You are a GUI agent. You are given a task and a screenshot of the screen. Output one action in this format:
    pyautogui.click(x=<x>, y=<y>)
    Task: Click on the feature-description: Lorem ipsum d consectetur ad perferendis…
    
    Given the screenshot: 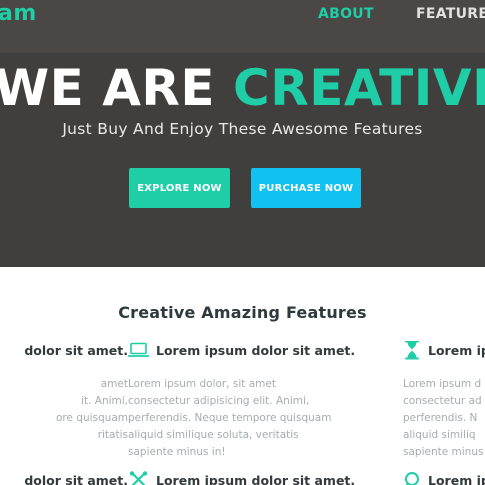 What is the action you would take?
    pyautogui.click(x=443, y=418)
    